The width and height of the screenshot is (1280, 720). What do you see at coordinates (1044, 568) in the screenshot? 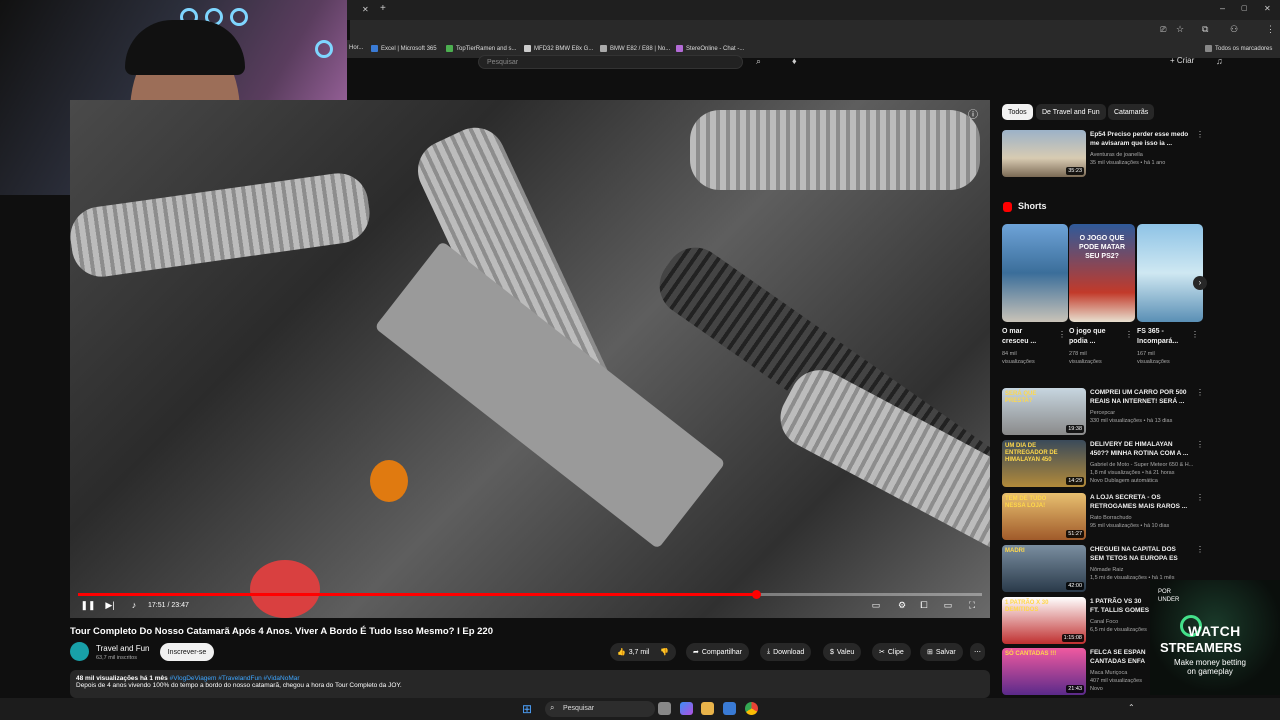
I see `video-thumbnail: MADRI 42:00` at bounding box center [1044, 568].